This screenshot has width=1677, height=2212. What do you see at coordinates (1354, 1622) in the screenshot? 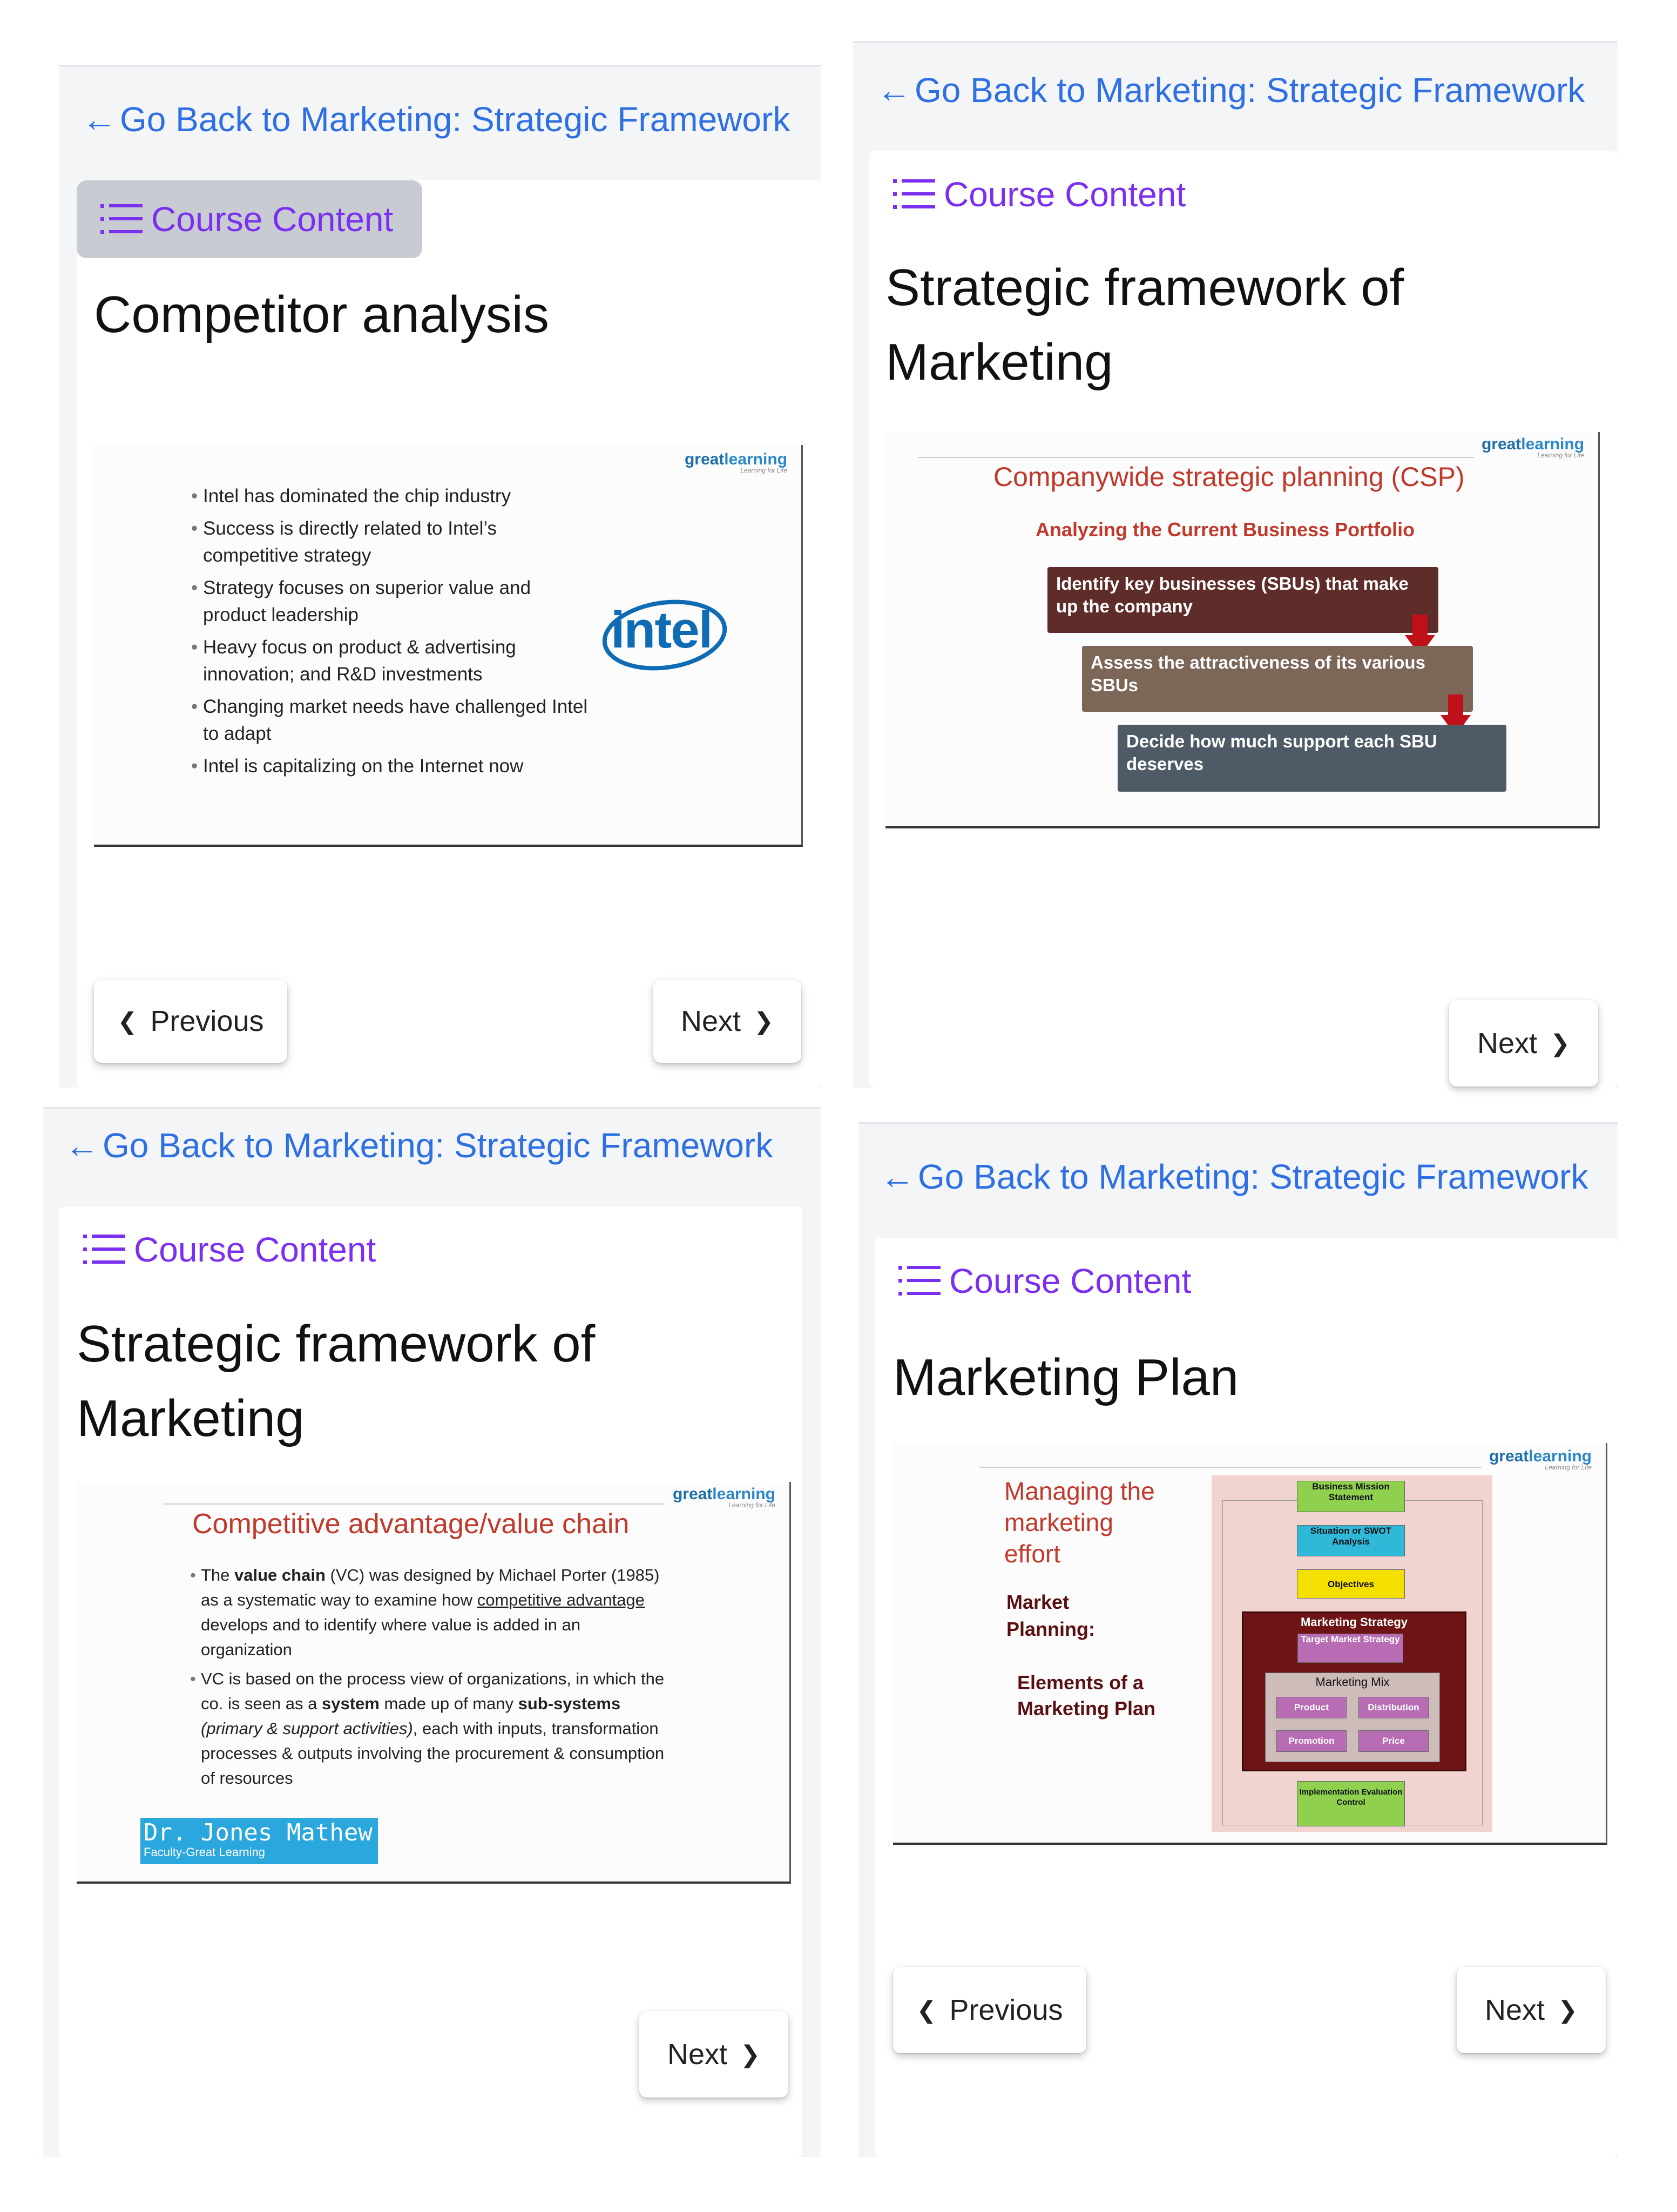
I see `diagram-marketing-strategy: Marketing Strategy` at bounding box center [1354, 1622].